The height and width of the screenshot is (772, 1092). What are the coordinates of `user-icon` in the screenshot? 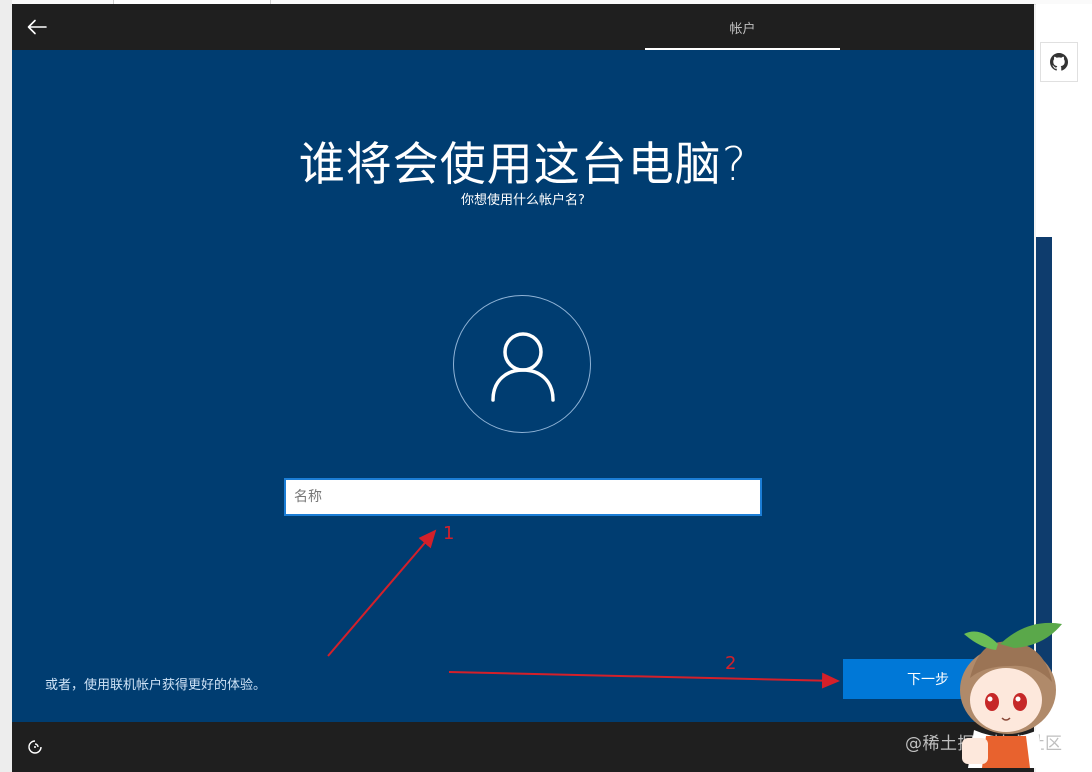 It's located at (523, 367).